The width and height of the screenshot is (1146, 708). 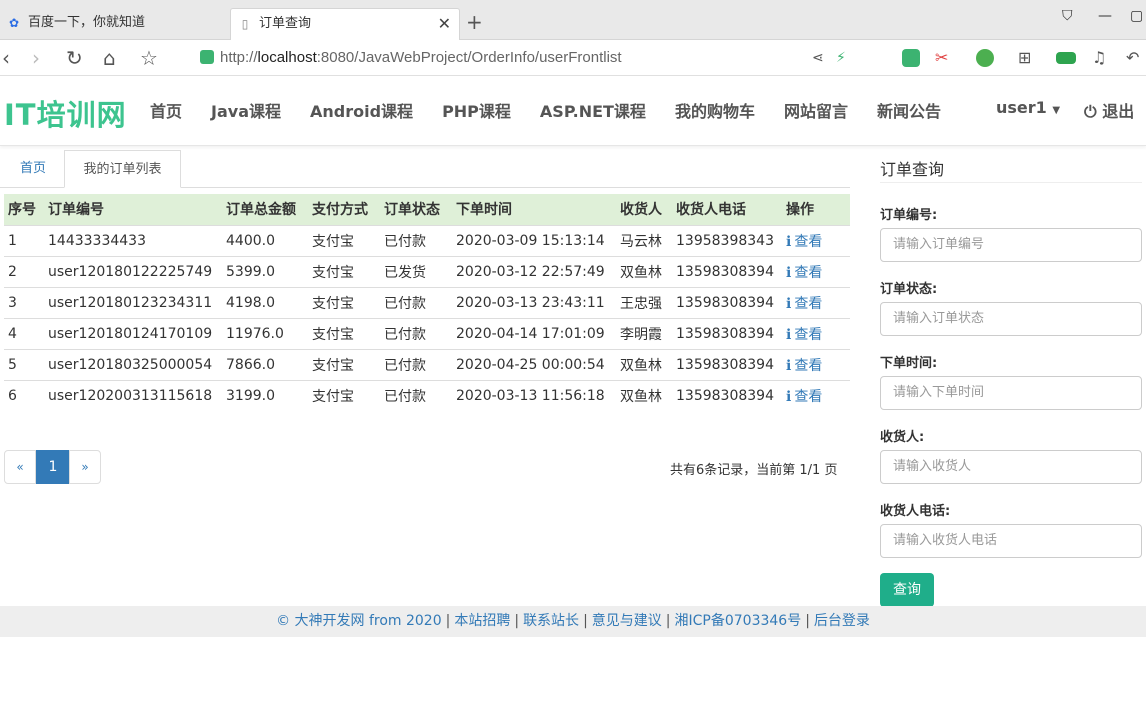 I want to click on table-cell: 4400.0, so click(x=265, y=240).